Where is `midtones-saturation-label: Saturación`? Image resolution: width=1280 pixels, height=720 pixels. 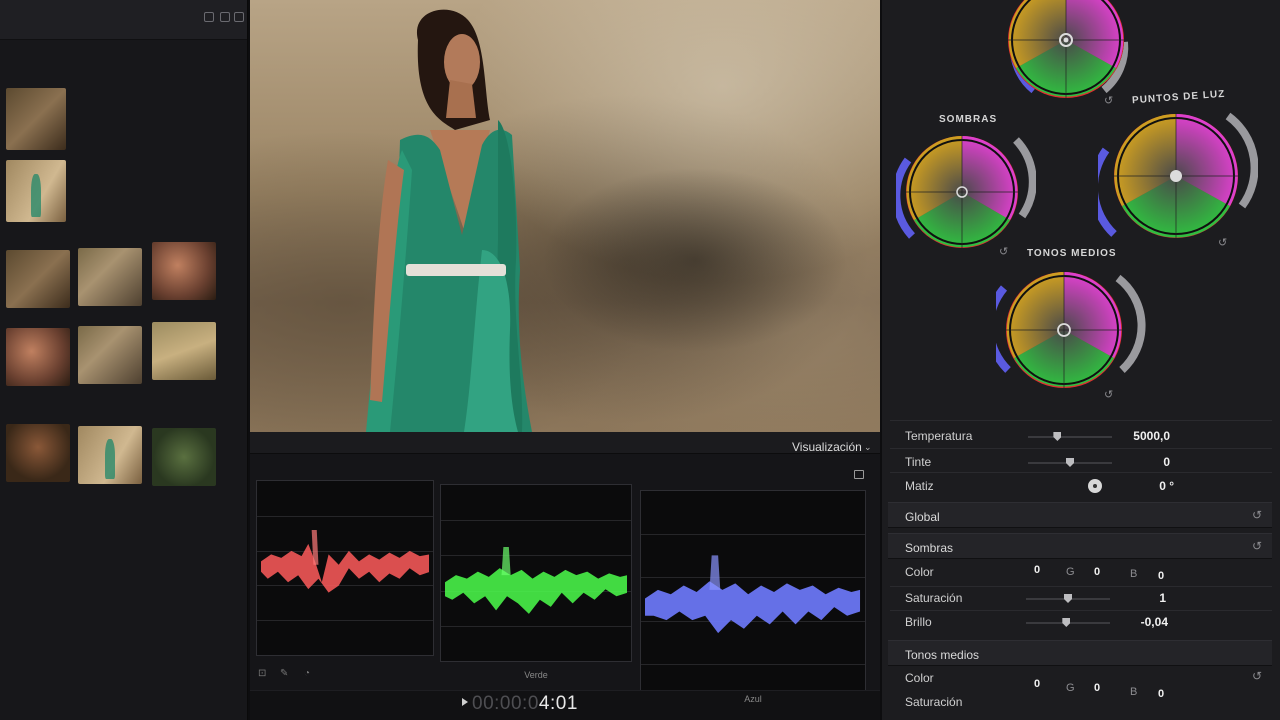
midtones-saturation-label: Saturación is located at coordinates (934, 702).